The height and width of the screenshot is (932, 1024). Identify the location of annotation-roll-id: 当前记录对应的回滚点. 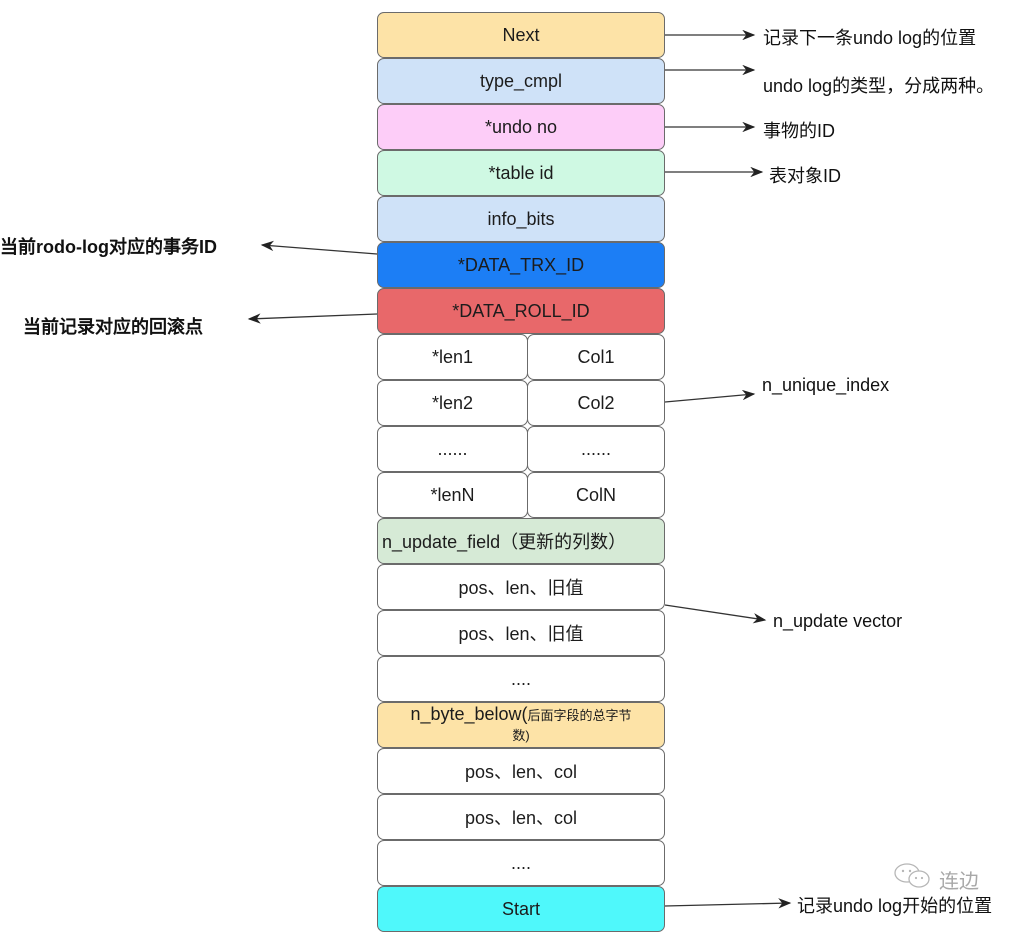
(113, 327).